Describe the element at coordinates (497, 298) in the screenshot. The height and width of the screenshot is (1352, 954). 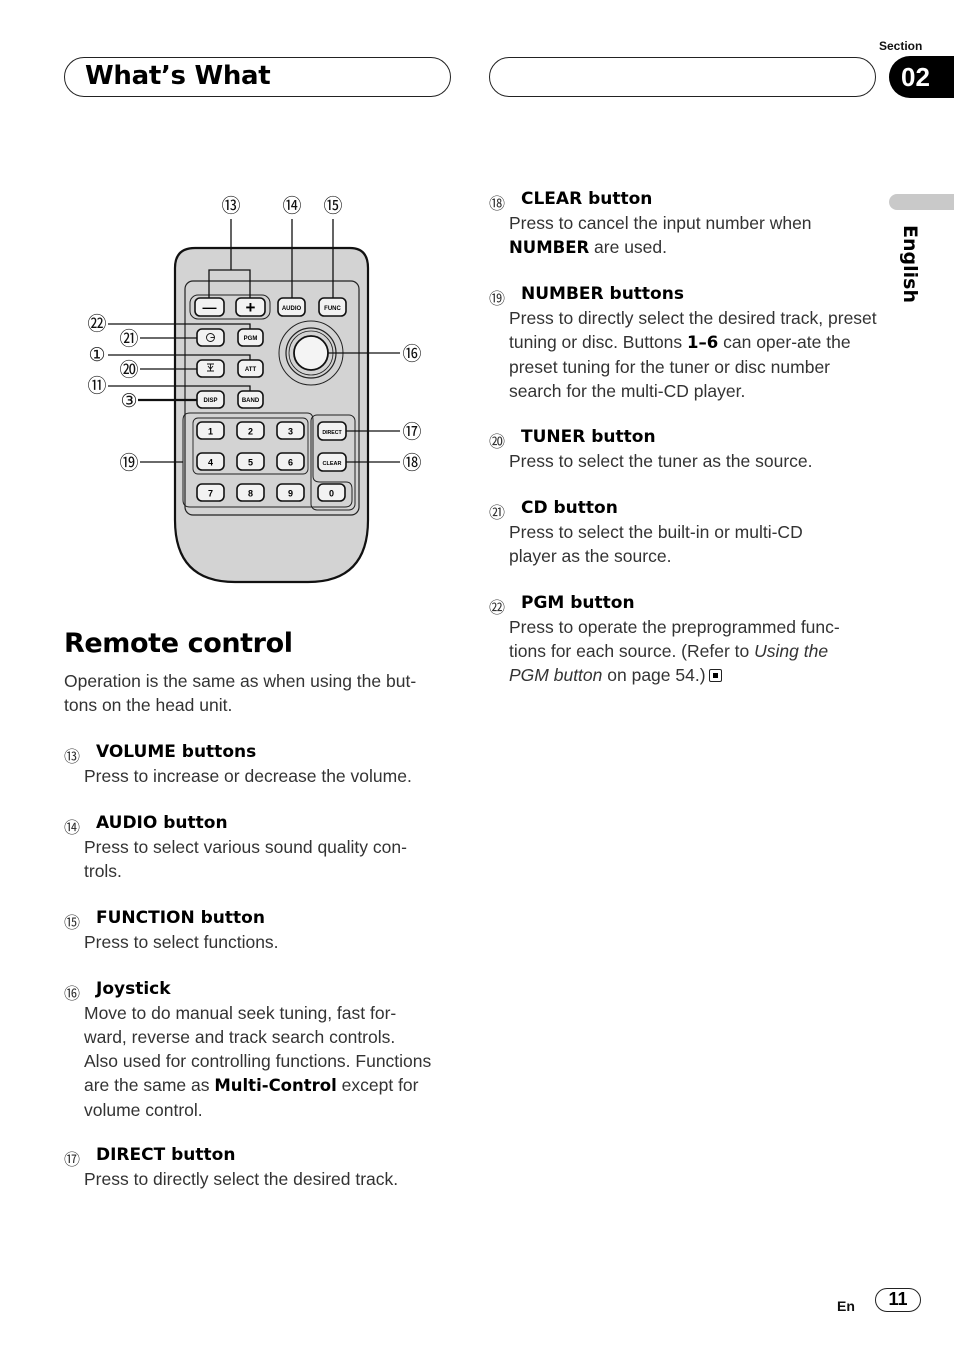
I see `item-number: ⑲` at that location.